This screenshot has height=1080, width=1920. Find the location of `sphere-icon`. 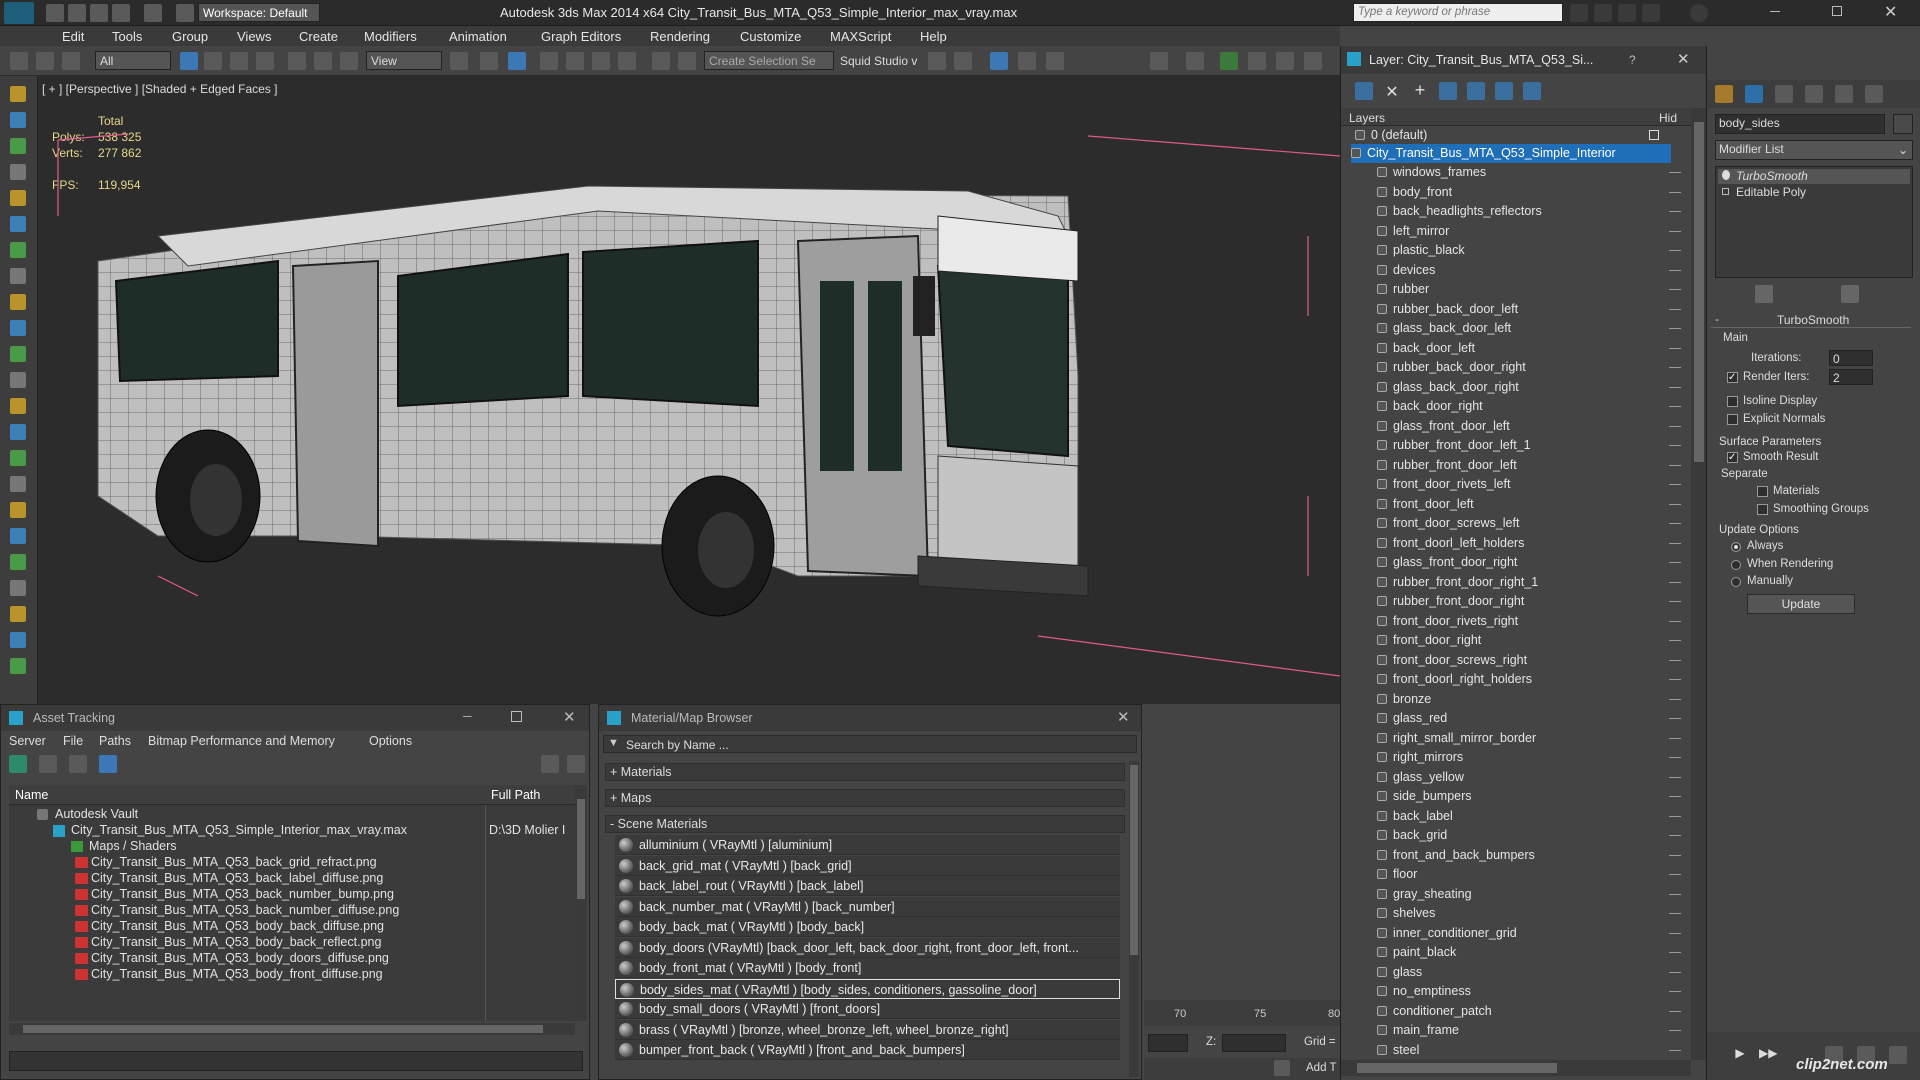

sphere-icon is located at coordinates (18, 250).